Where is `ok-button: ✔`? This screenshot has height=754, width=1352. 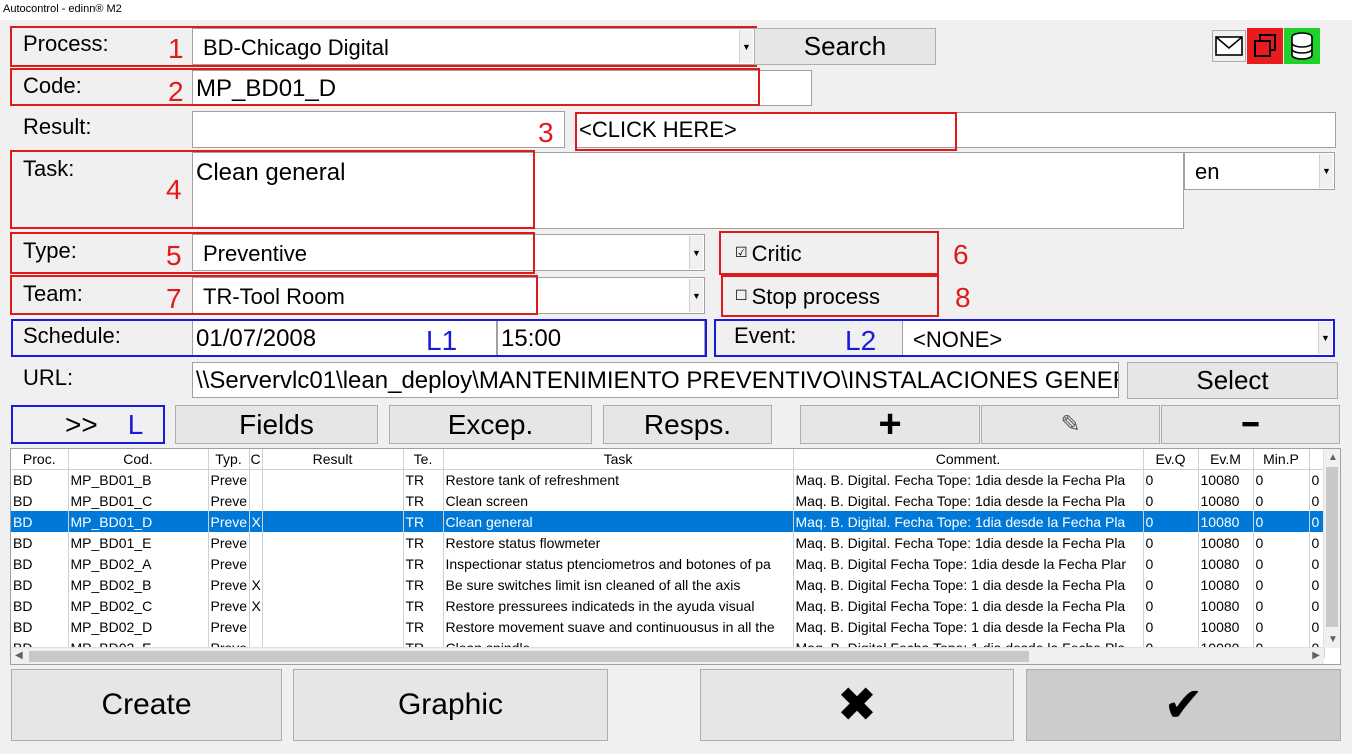
ok-button: ✔ is located at coordinates (1183, 705).